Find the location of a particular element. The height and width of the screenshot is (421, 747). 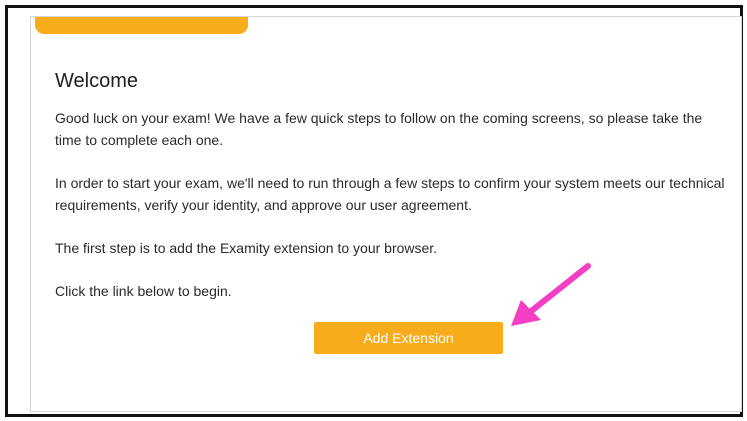

page-title: Welcome is located at coordinates (96, 81).